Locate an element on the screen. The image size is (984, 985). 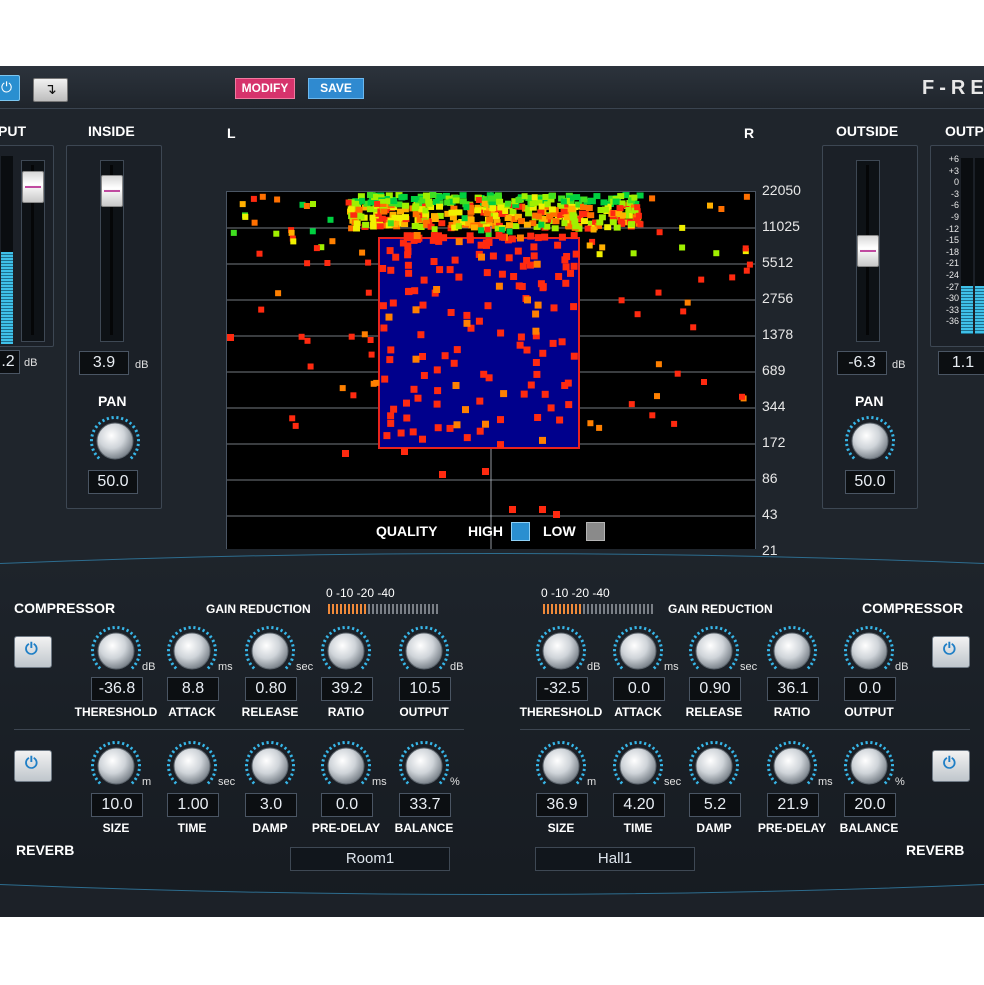
left-reverb-size-value: 10.0 is located at coordinates (117, 805).